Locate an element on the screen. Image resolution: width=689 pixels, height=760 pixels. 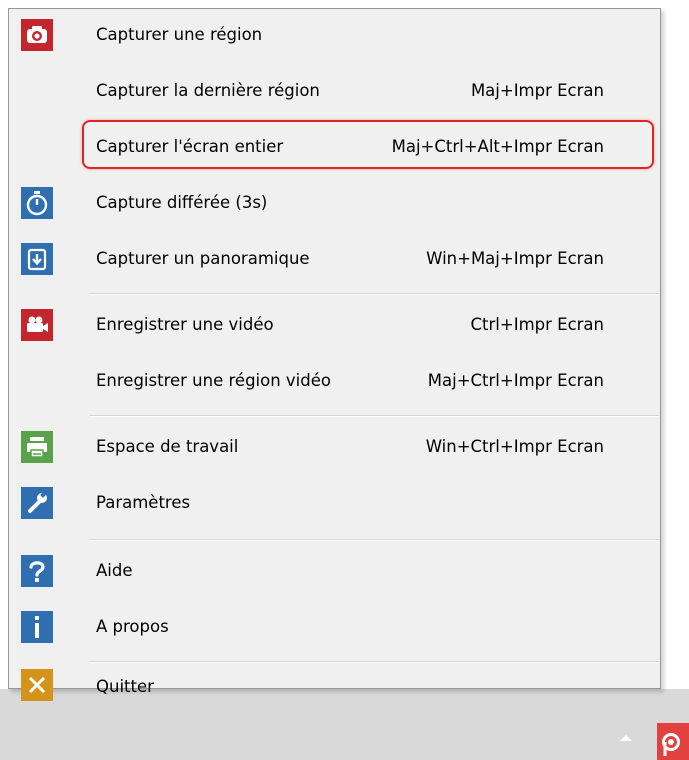
workspace-printer-icon is located at coordinates (37, 447).